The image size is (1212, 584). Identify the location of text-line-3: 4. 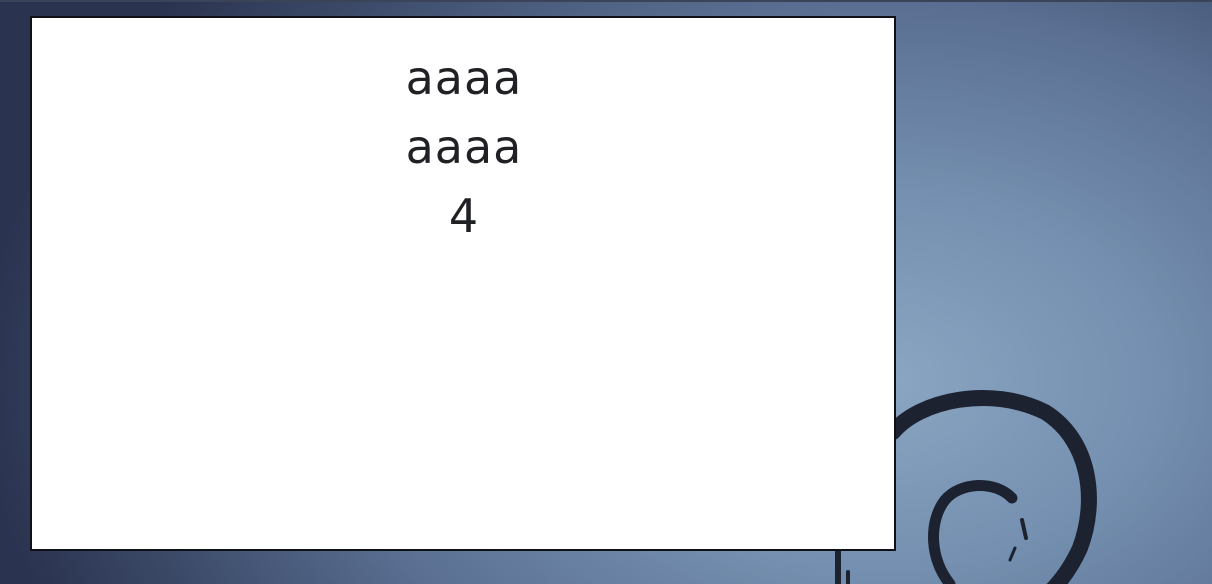
(464, 216).